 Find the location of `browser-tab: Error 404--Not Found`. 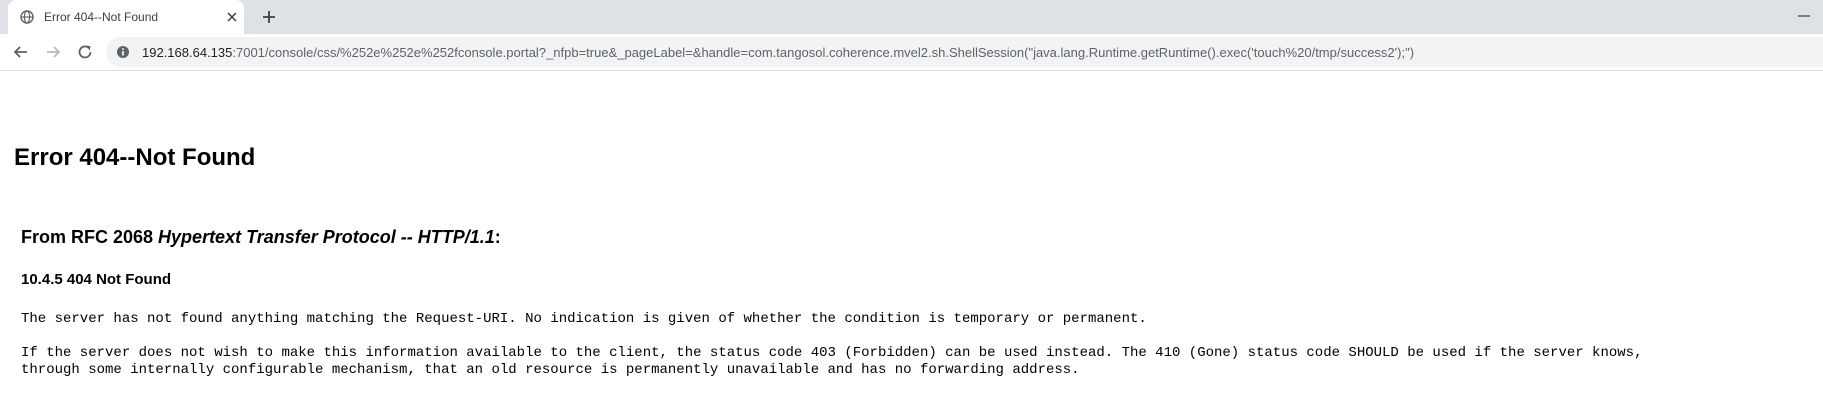

browser-tab: Error 404--Not Found is located at coordinates (126, 17).